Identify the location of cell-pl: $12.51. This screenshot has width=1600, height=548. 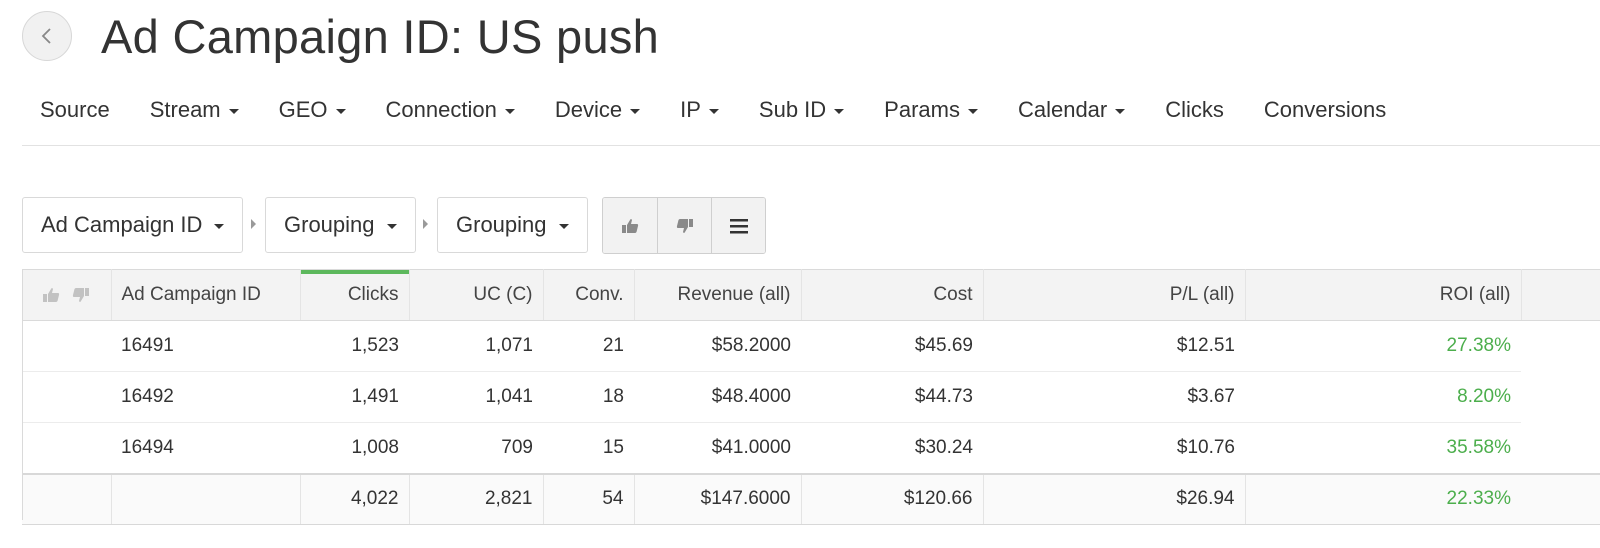
(1114, 346).